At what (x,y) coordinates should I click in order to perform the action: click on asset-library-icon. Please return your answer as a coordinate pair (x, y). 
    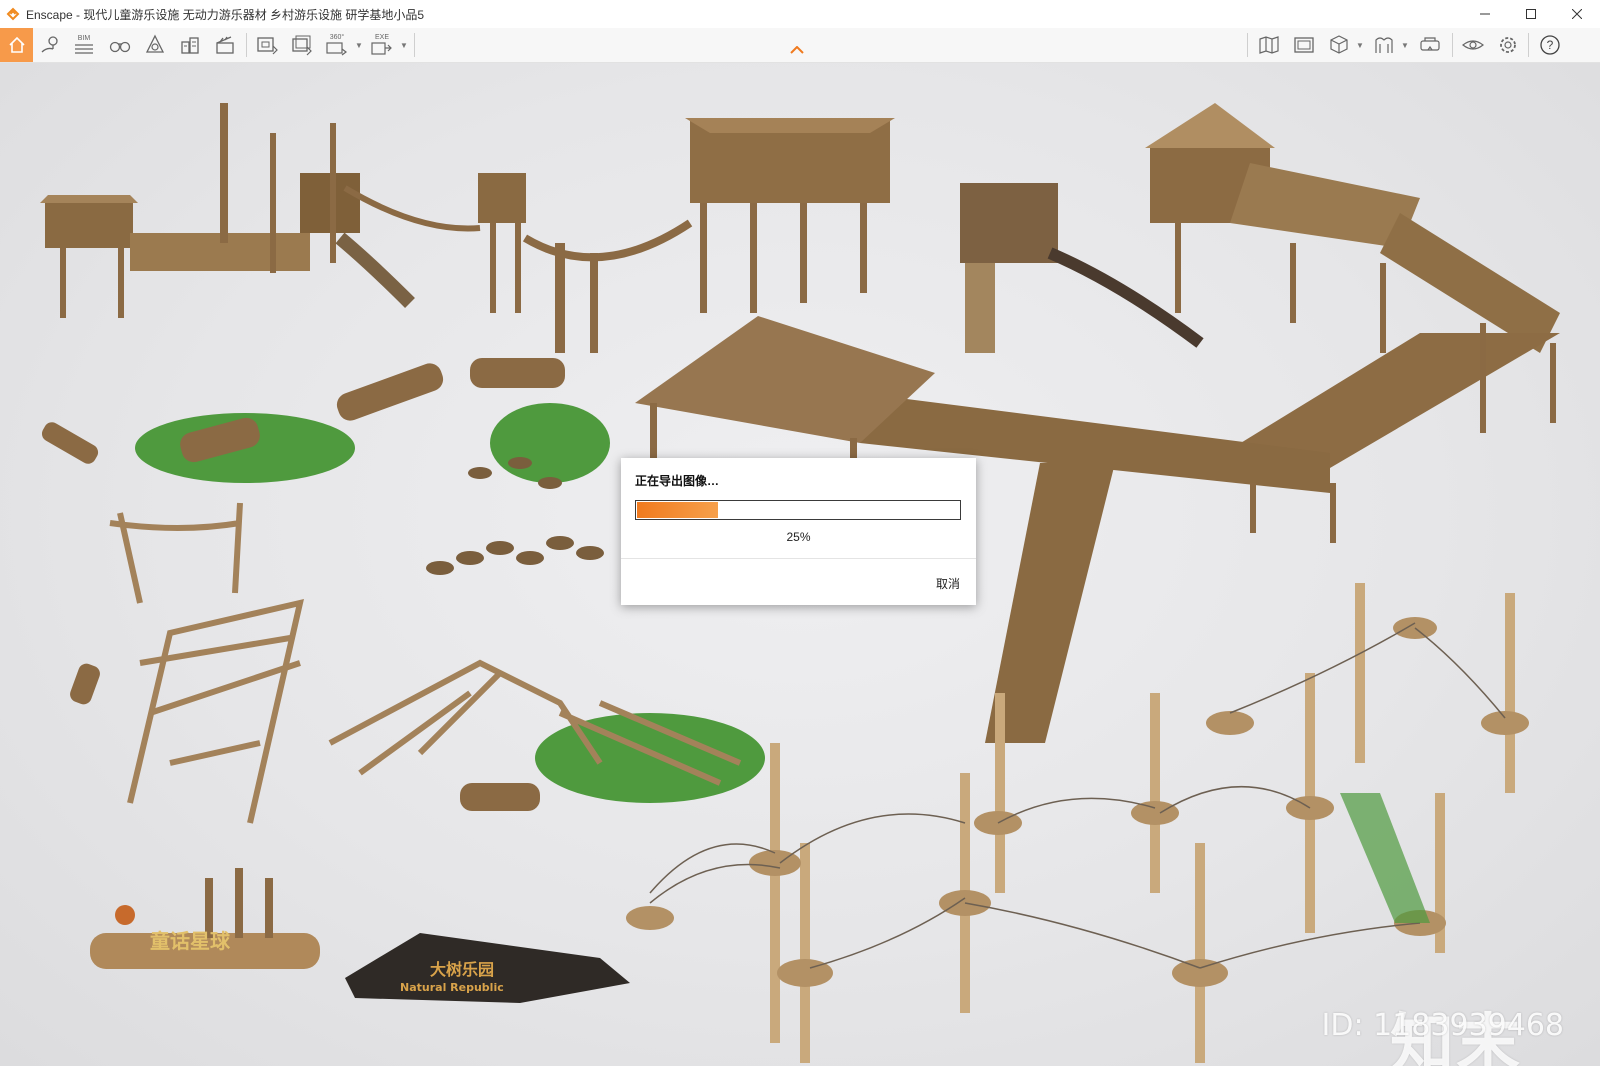
    Looking at the image, I should click on (155, 43).